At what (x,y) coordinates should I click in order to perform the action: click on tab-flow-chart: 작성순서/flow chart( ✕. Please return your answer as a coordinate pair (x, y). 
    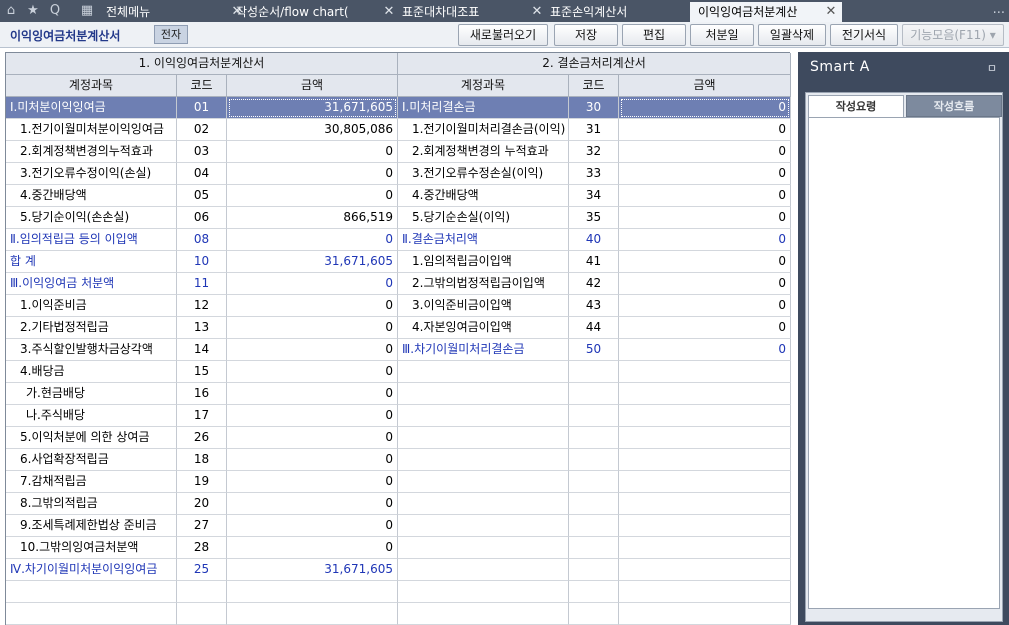
    Looking at the image, I should click on (305, 12).